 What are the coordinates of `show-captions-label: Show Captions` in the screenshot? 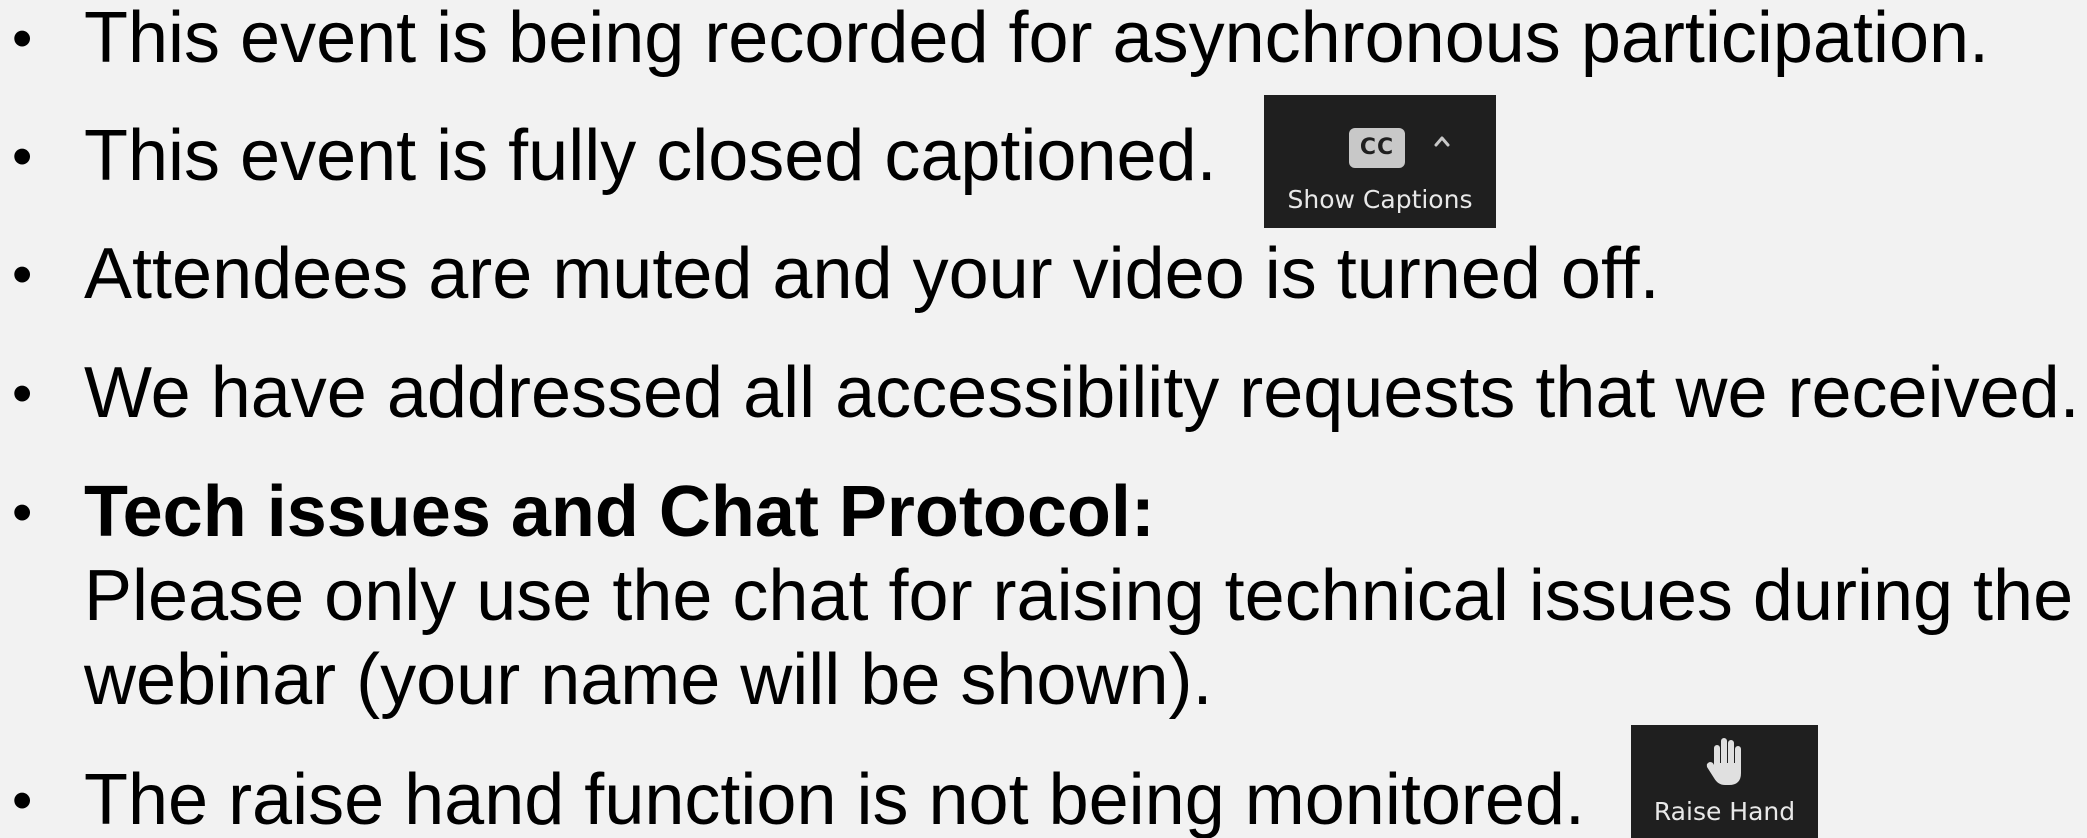 It's located at (1380, 199).